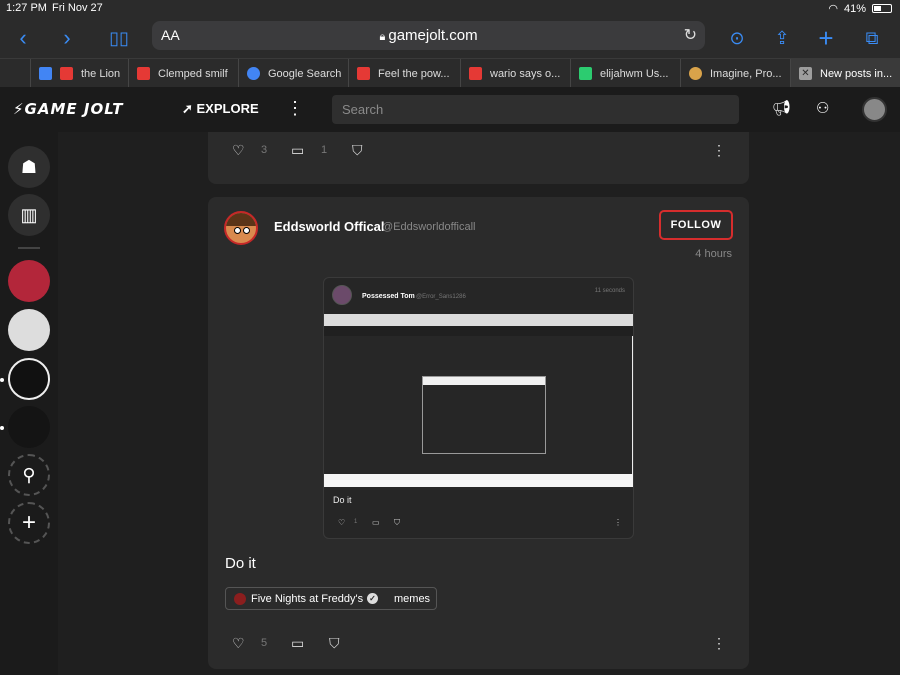  What do you see at coordinates (478, 400) in the screenshot?
I see `screenshot-image` at bounding box center [478, 400].